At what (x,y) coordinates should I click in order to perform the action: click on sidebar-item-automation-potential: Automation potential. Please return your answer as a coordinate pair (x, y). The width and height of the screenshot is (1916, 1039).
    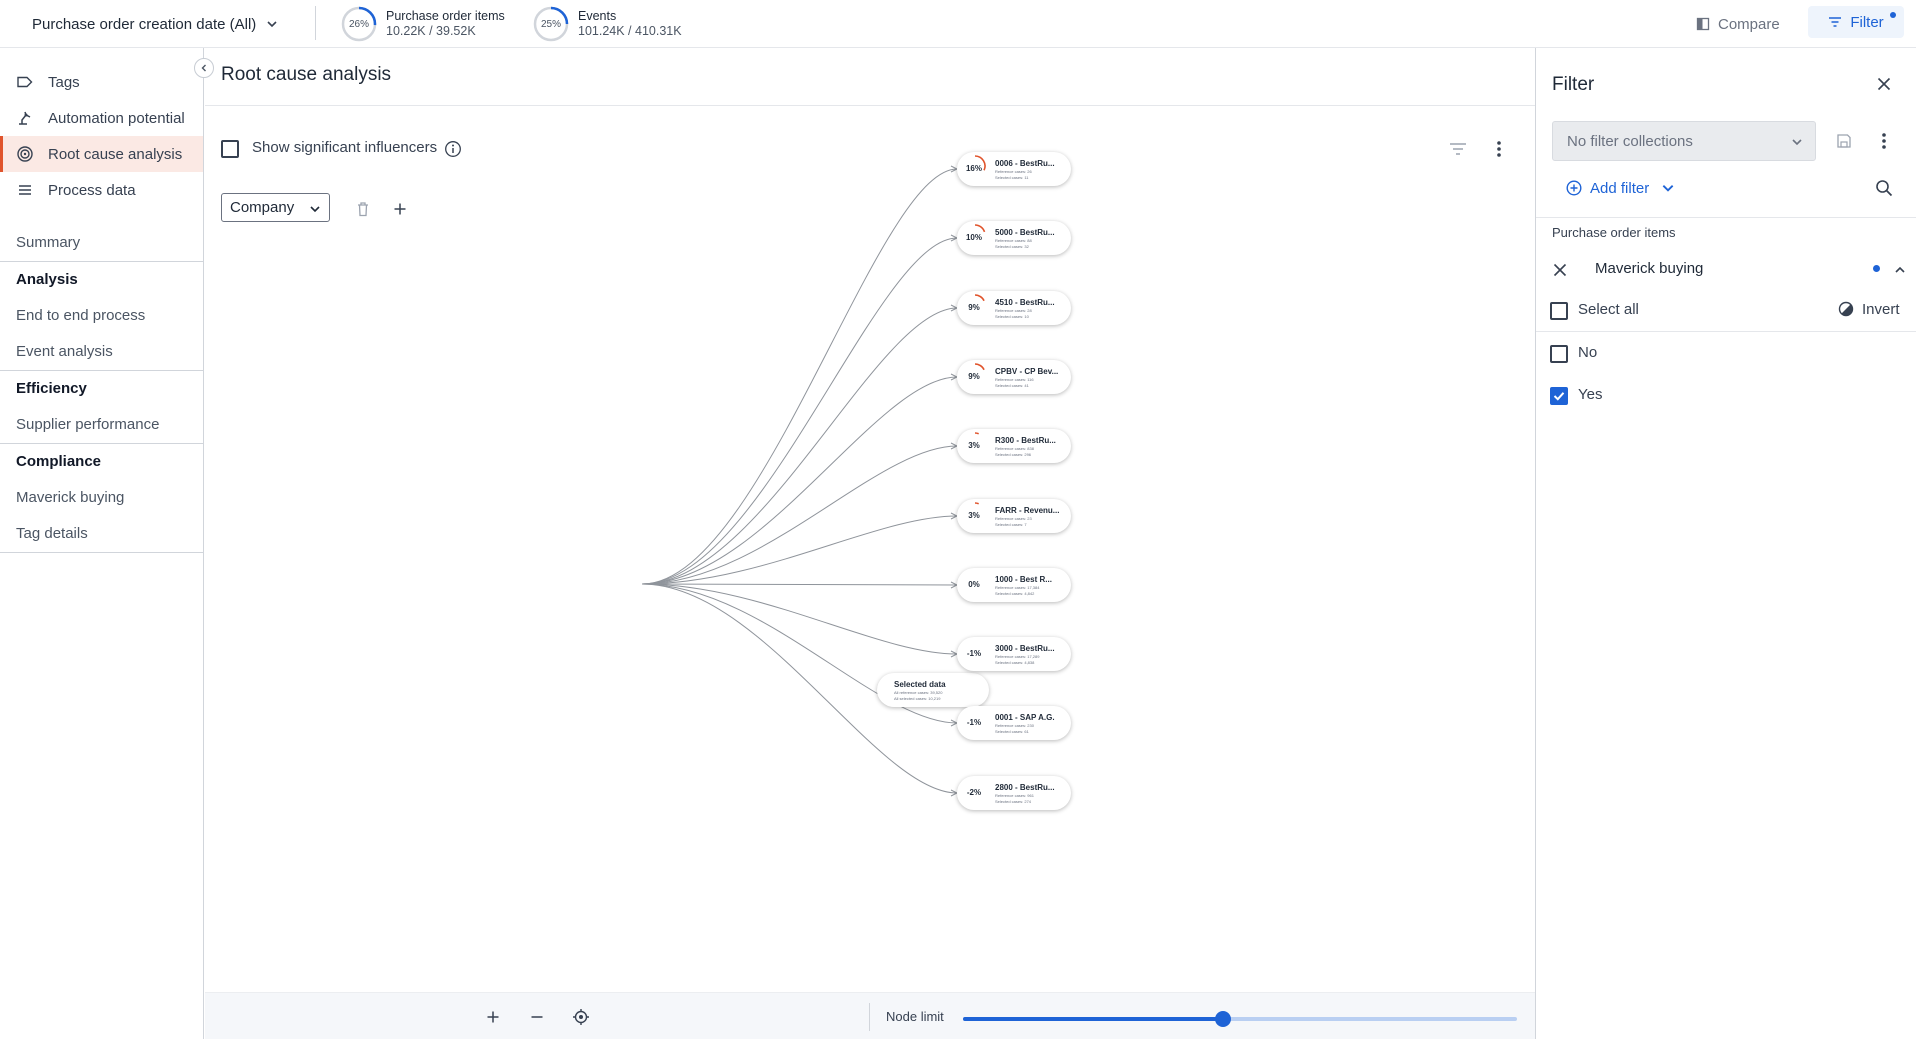
    Looking at the image, I should click on (101, 118).